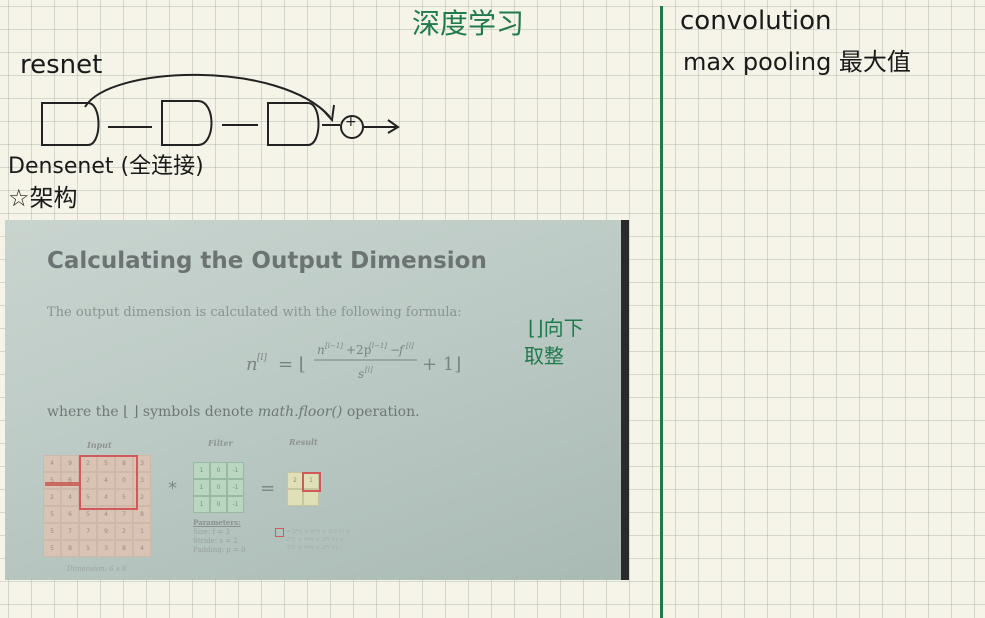 This screenshot has height=618, width=985. Describe the element at coordinates (544, 356) in the screenshot. I see `annotation-round-down: 取整` at that location.